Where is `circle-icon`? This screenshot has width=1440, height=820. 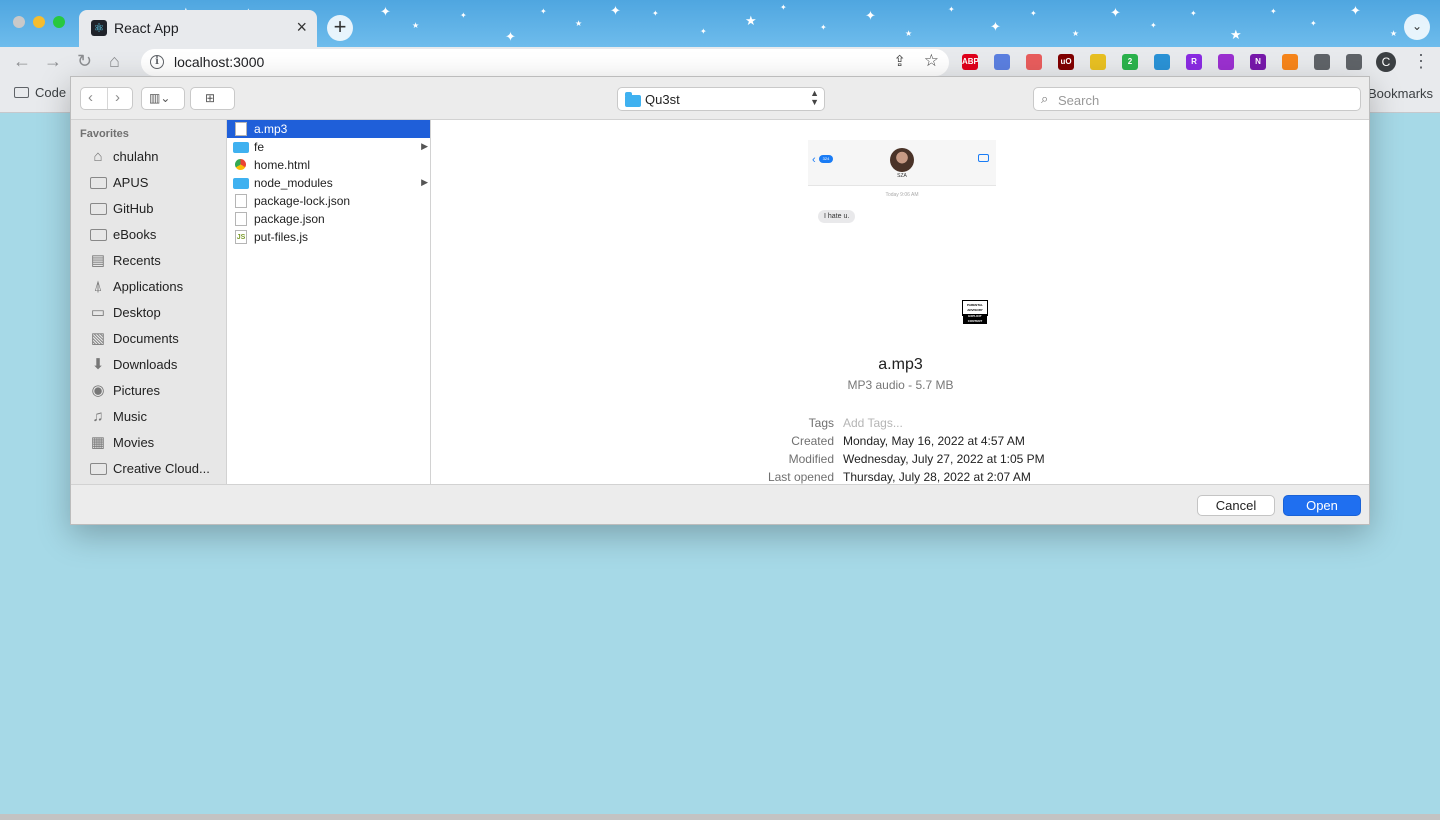 circle-icon is located at coordinates (1226, 62).